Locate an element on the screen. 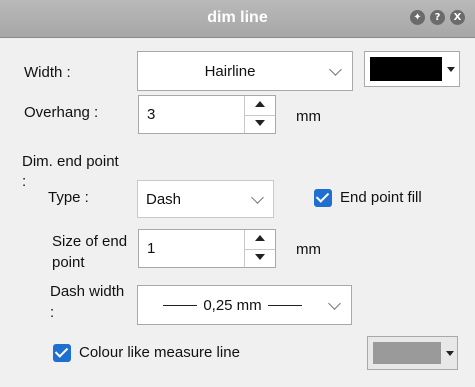 Image resolution: width=475 pixels, height=387 pixels. width-color-swatch is located at coordinates (406, 69).